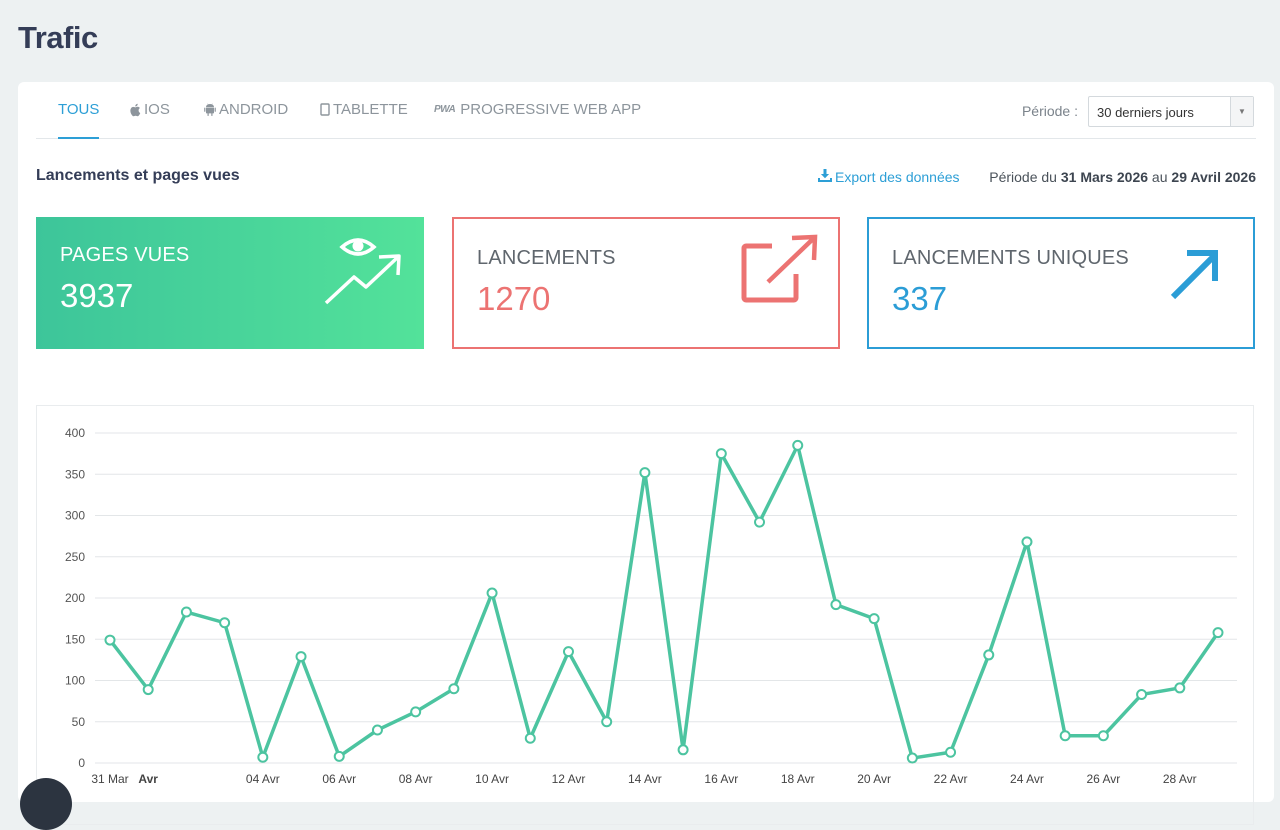  I want to click on chevron-down-icon: ▼, so click(1241, 111).